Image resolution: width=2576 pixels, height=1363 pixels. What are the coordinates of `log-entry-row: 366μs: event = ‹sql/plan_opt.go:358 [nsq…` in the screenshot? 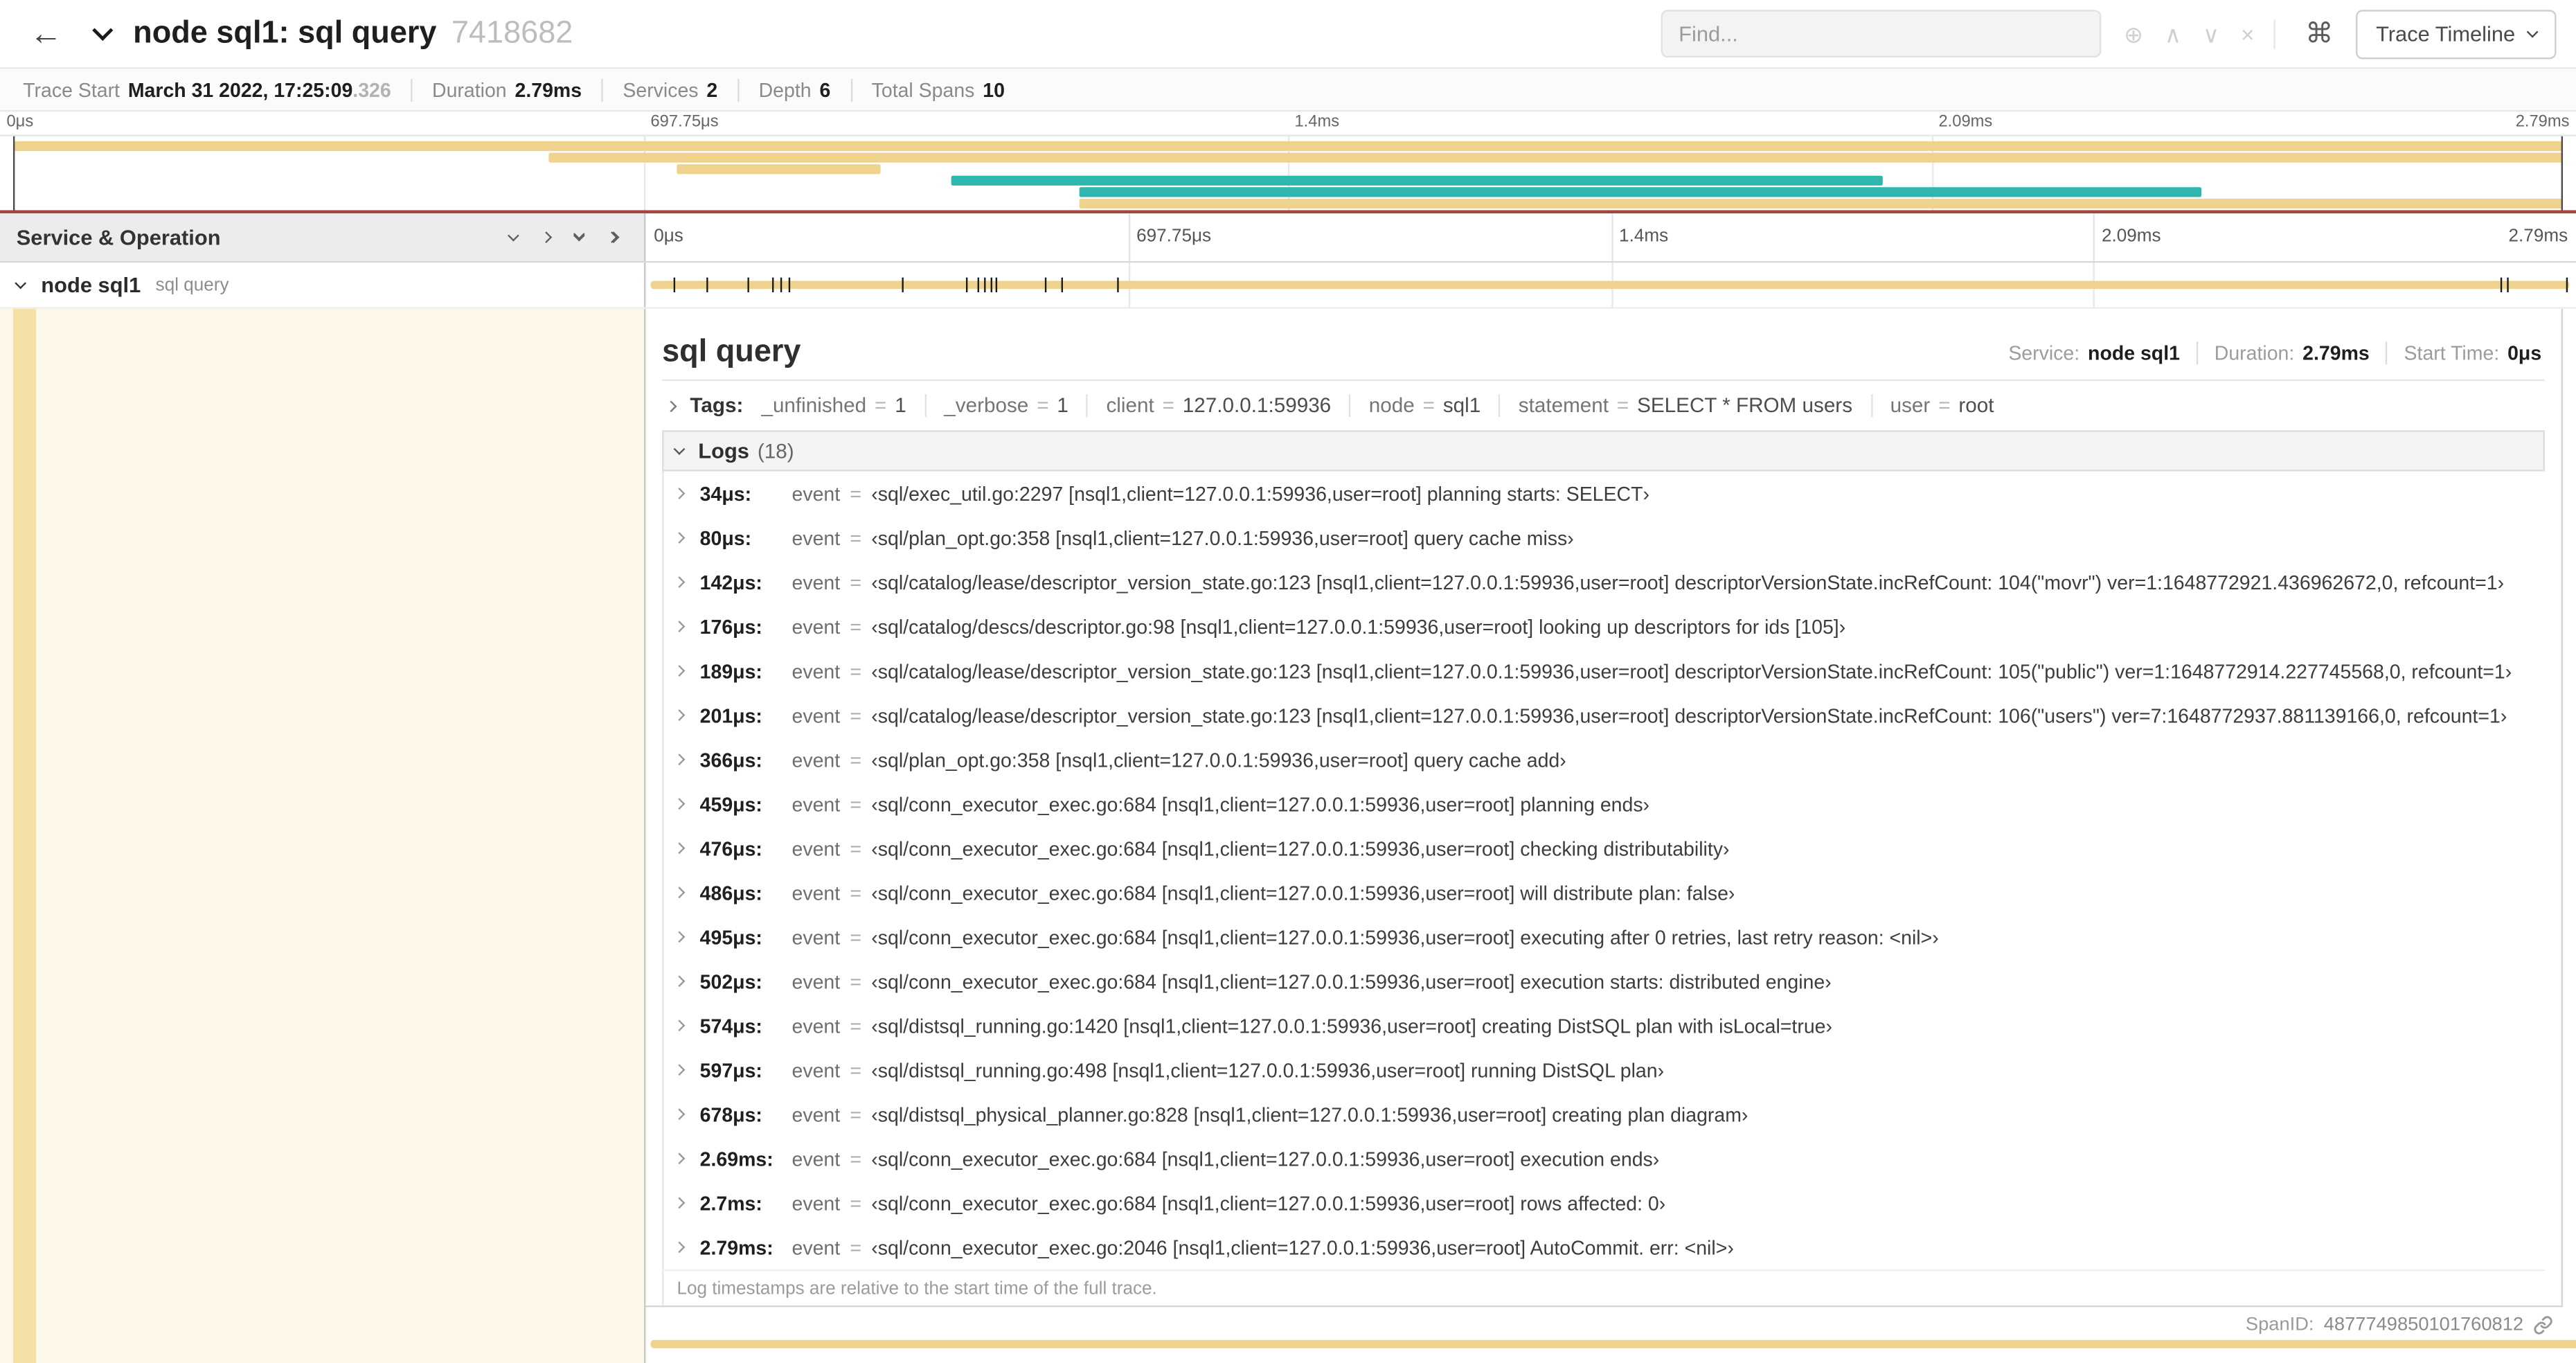 It's located at (1603, 760).